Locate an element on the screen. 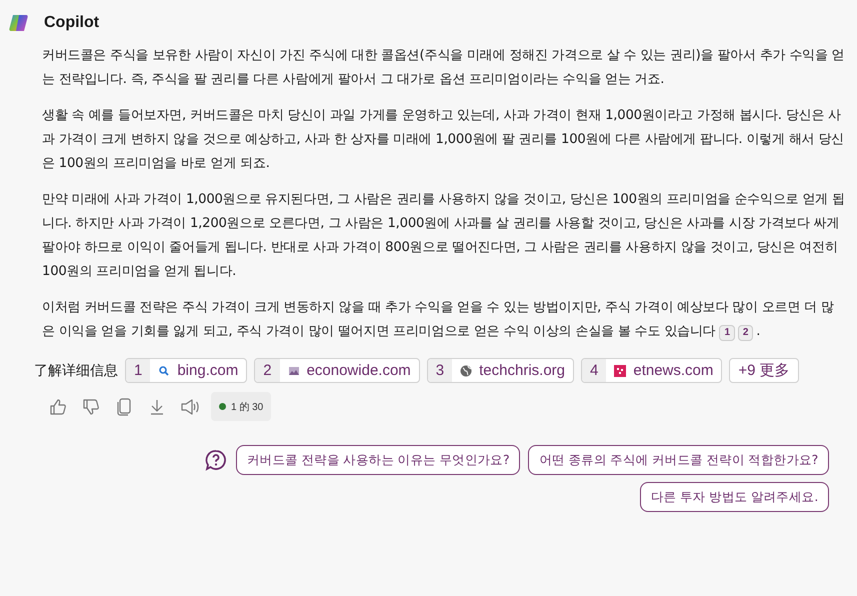 Image resolution: width=857 pixels, height=596 pixels. source-link: techchris.org is located at coordinates (522, 370).